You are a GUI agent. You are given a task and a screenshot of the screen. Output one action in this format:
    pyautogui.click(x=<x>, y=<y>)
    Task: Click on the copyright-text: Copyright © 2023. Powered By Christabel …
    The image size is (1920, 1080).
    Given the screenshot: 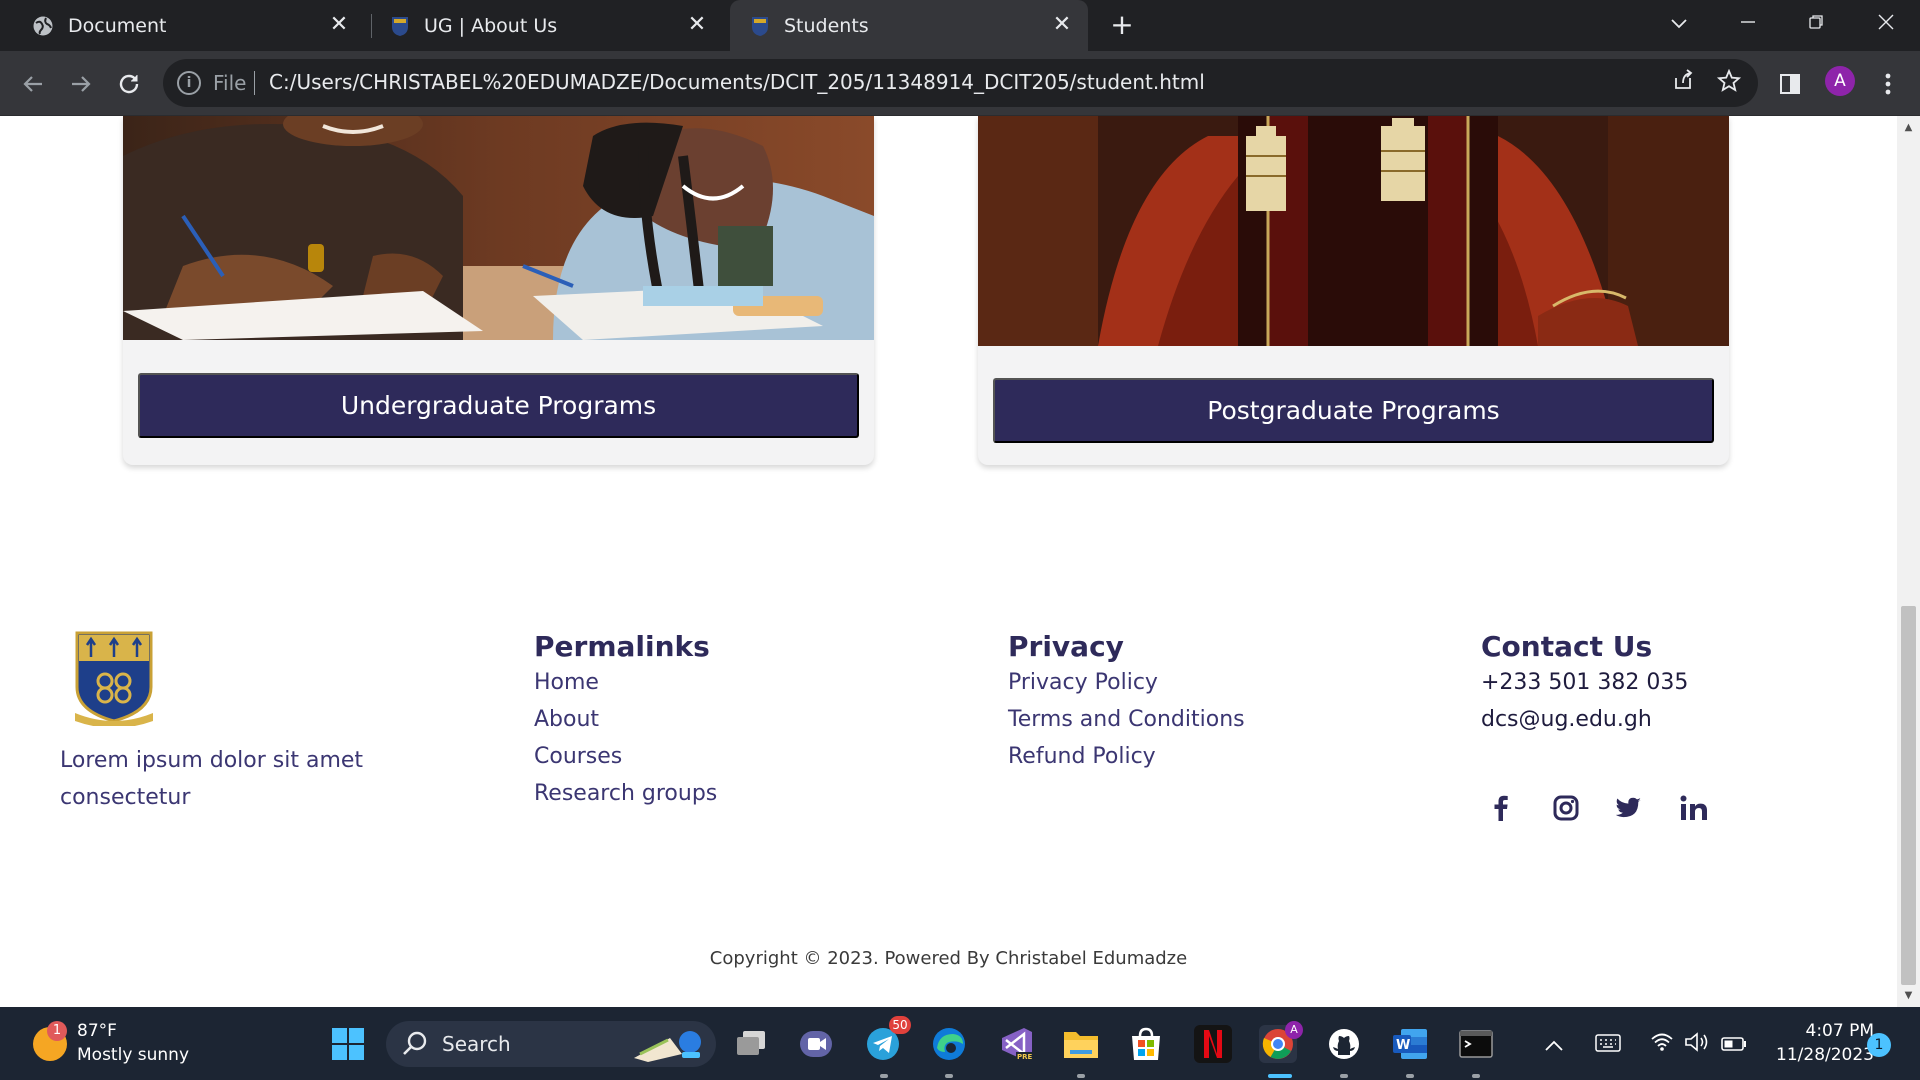 What is the action you would take?
    pyautogui.click(x=948, y=958)
    